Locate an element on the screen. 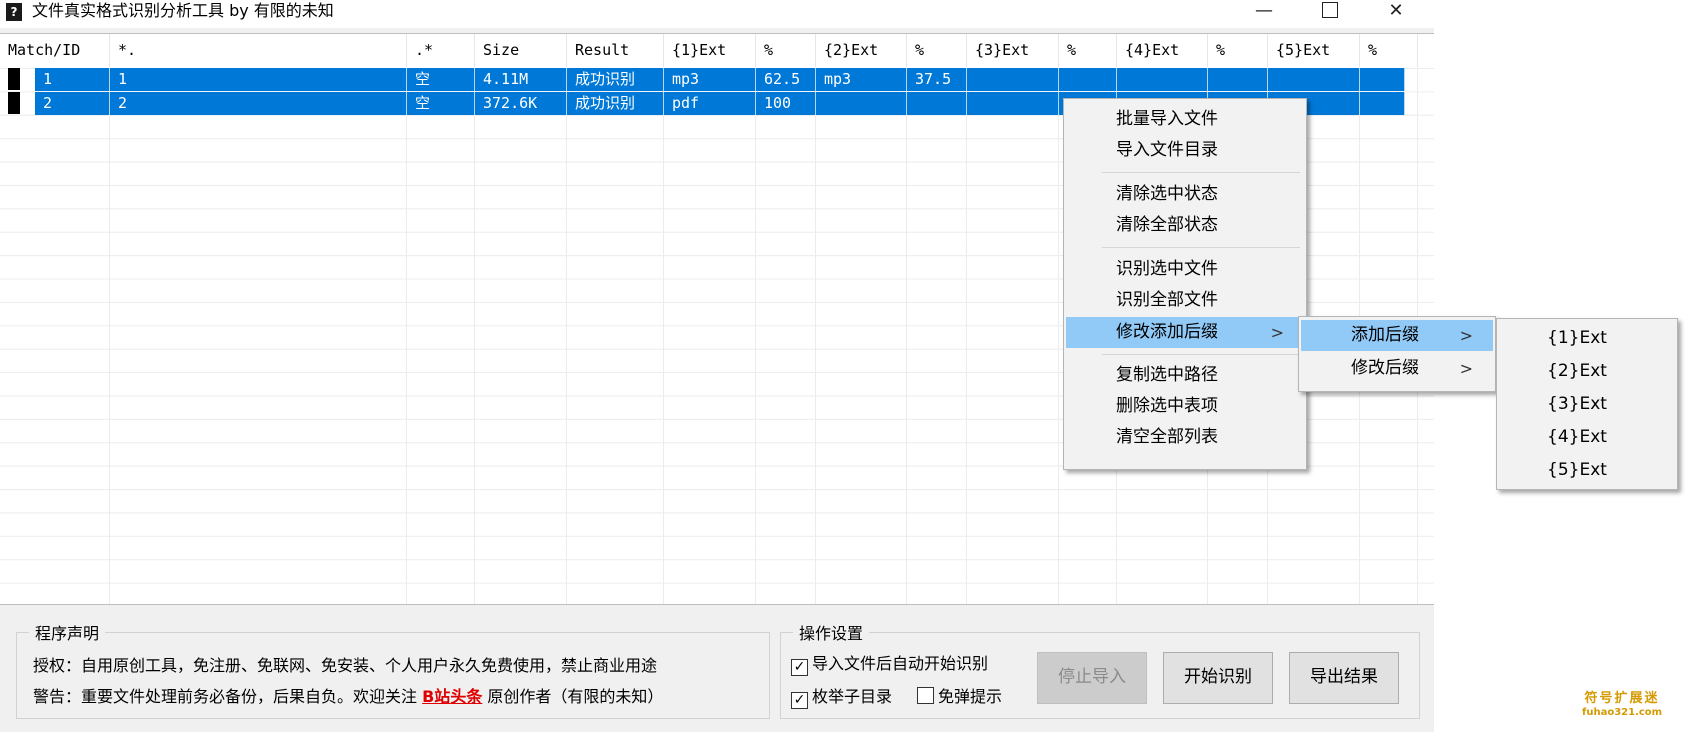 The height and width of the screenshot is (732, 1685). menu-item-batch-import: 批量导入文件 is located at coordinates (1185, 119).